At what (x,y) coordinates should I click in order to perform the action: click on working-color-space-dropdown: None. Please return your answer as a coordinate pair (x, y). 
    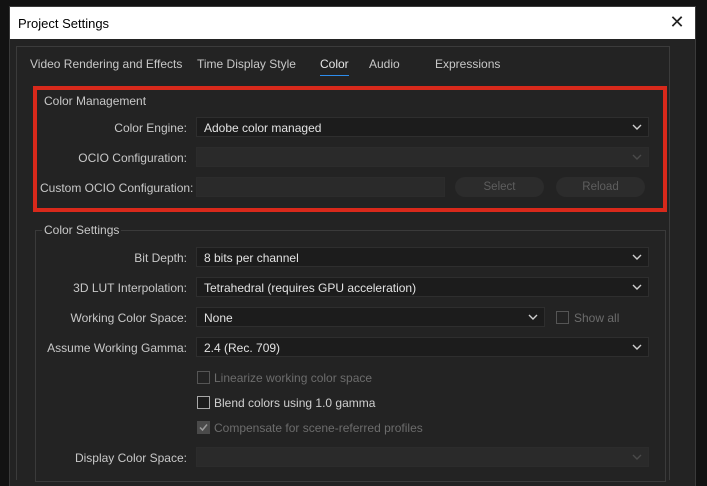
    Looking at the image, I should click on (370, 317).